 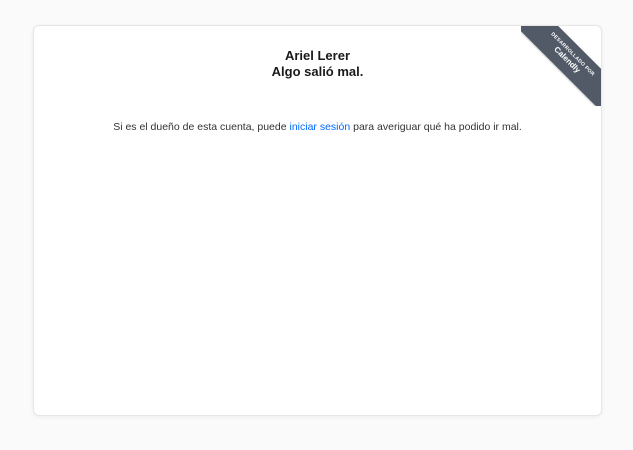 I want to click on powered-by-ribbon: DESARROLLADO POR Calendly, so click(x=561, y=66).